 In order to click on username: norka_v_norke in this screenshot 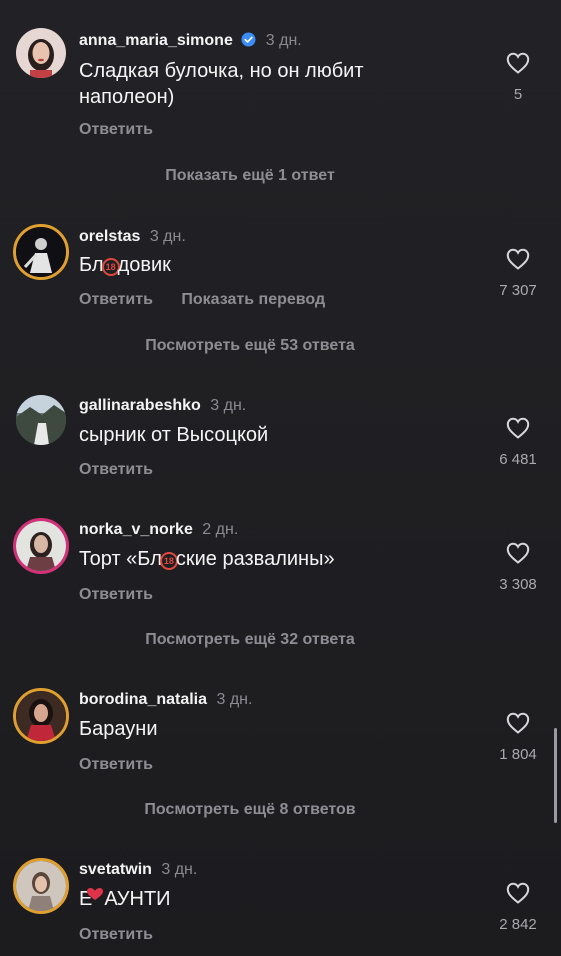, I will do `click(136, 529)`.